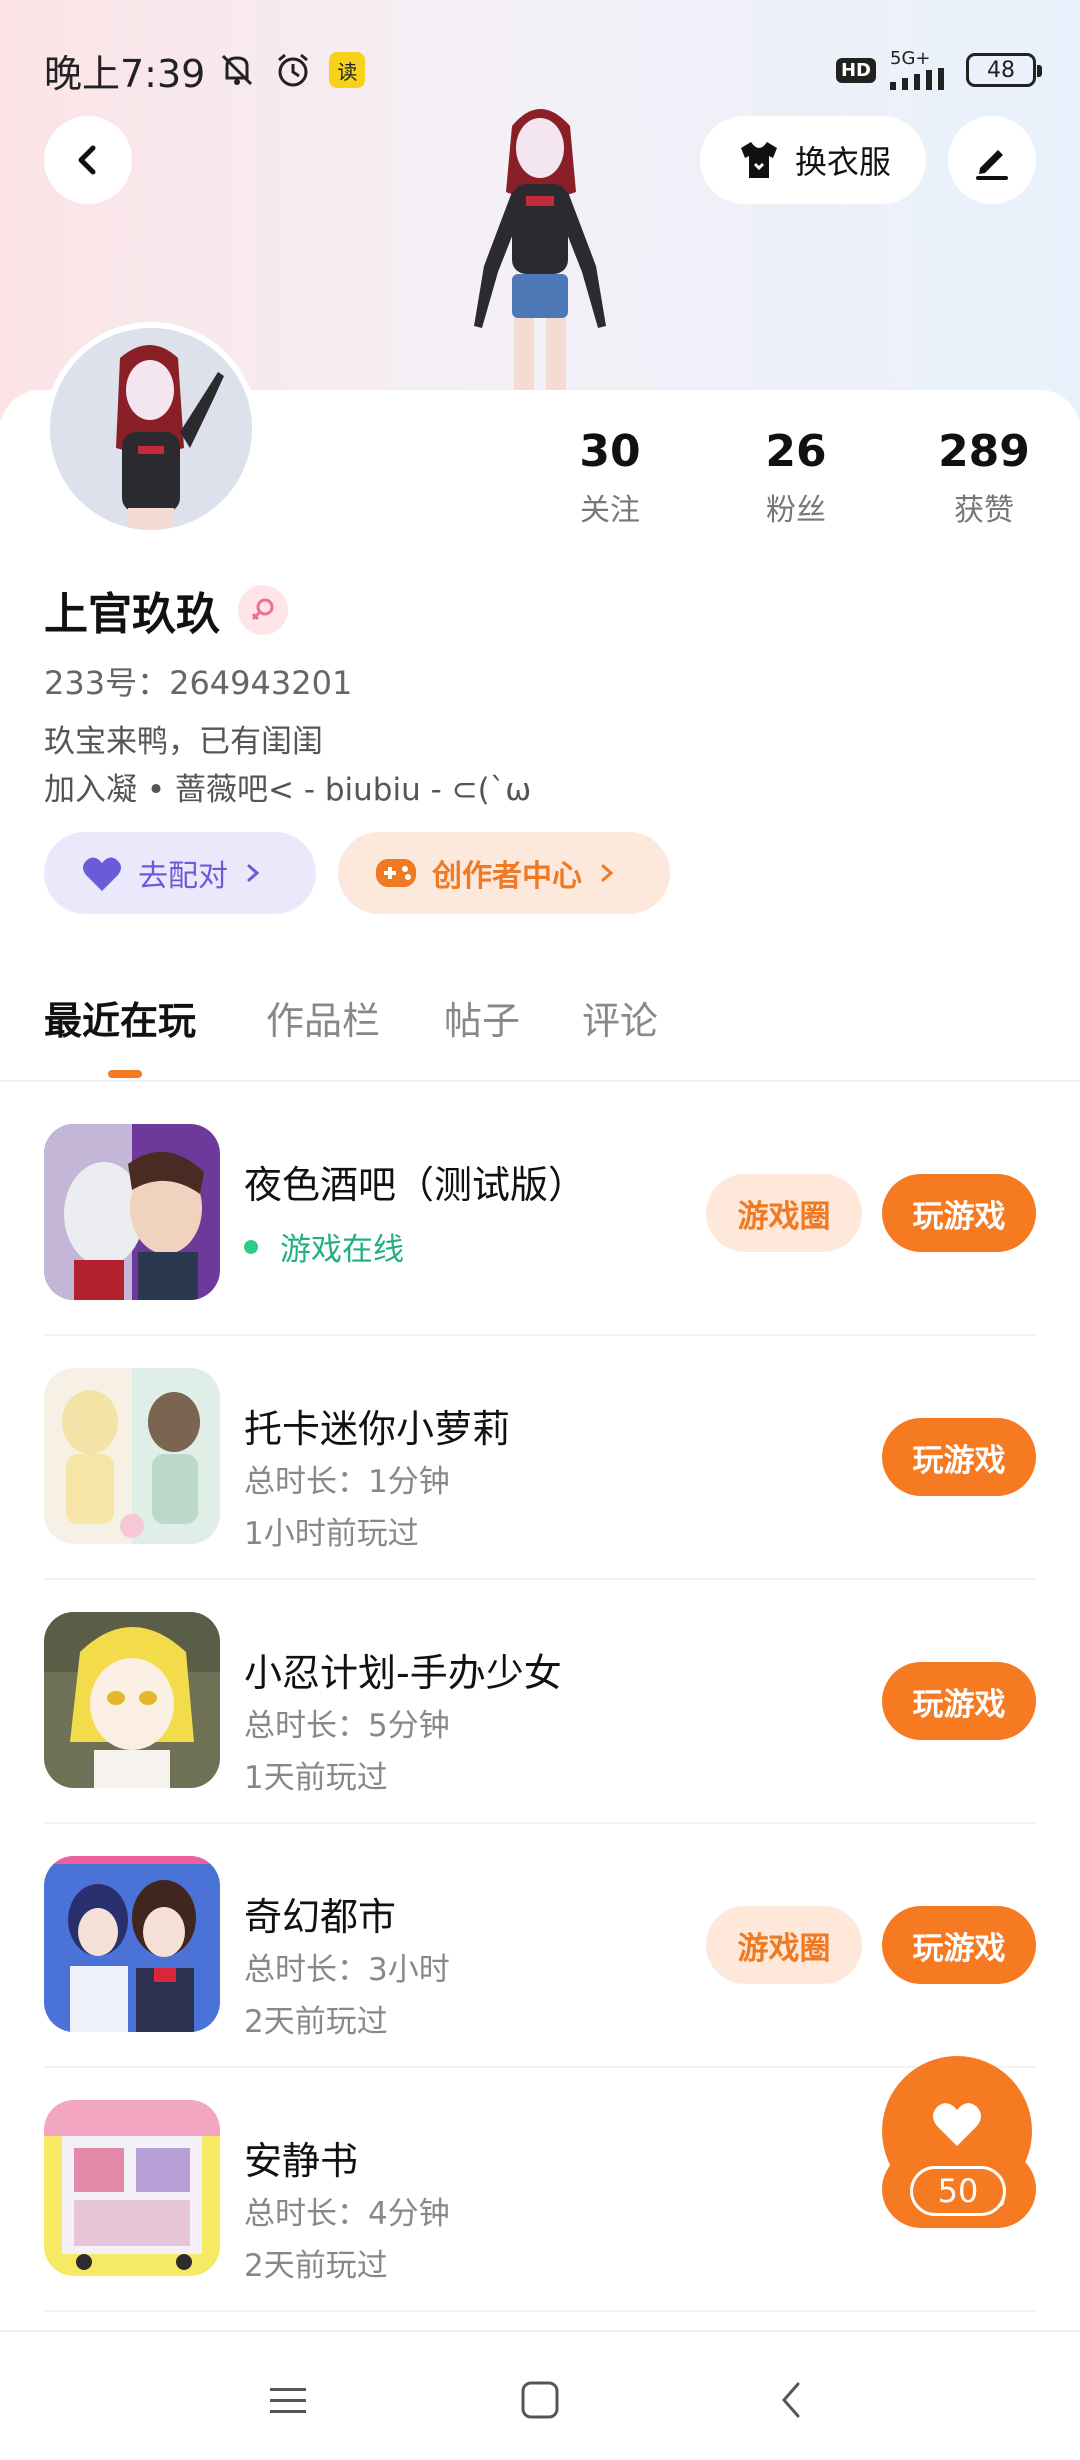  I want to click on list-item: 夜色酒吧（测试版） 游戏在线 游戏圈 玩游戏, so click(540, 1214).